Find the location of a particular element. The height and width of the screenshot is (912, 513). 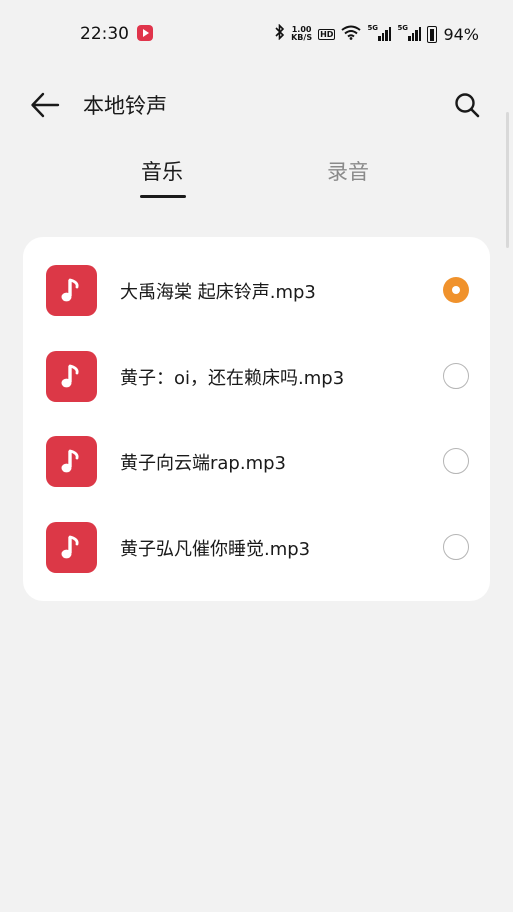

status-time: 22:30 is located at coordinates (104, 34).